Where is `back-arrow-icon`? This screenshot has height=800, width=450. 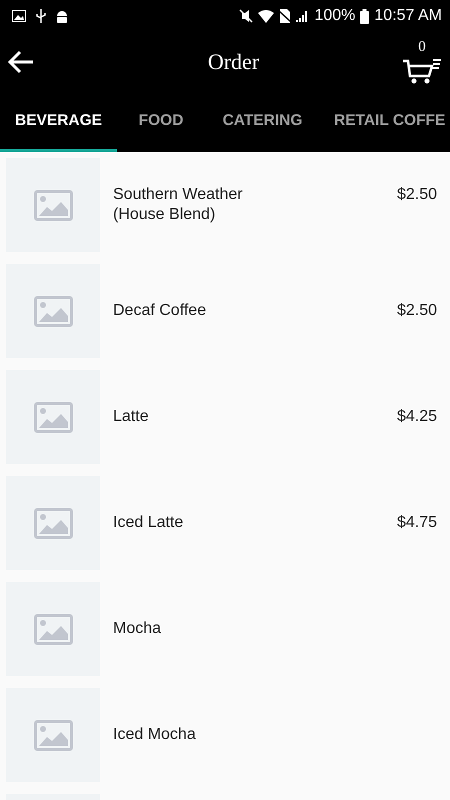 back-arrow-icon is located at coordinates (21, 62).